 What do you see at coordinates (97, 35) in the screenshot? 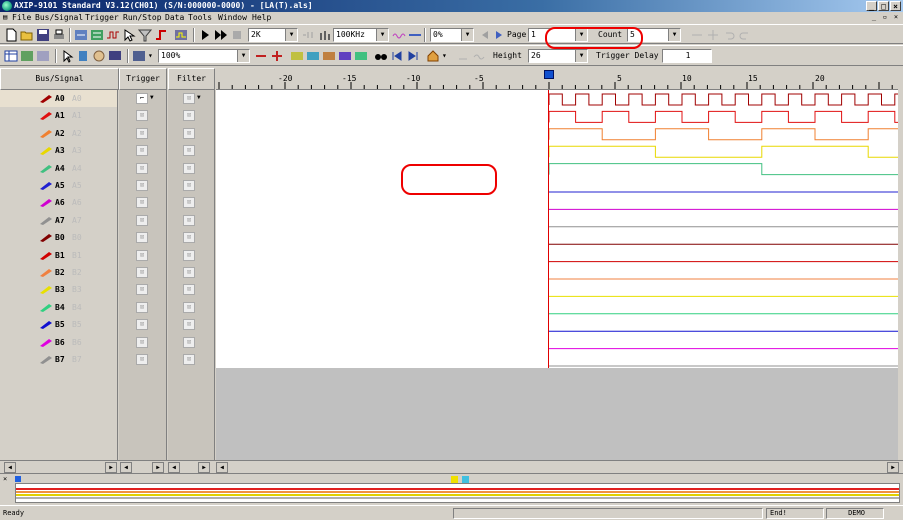
I see `bus-edit-icon` at bounding box center [97, 35].